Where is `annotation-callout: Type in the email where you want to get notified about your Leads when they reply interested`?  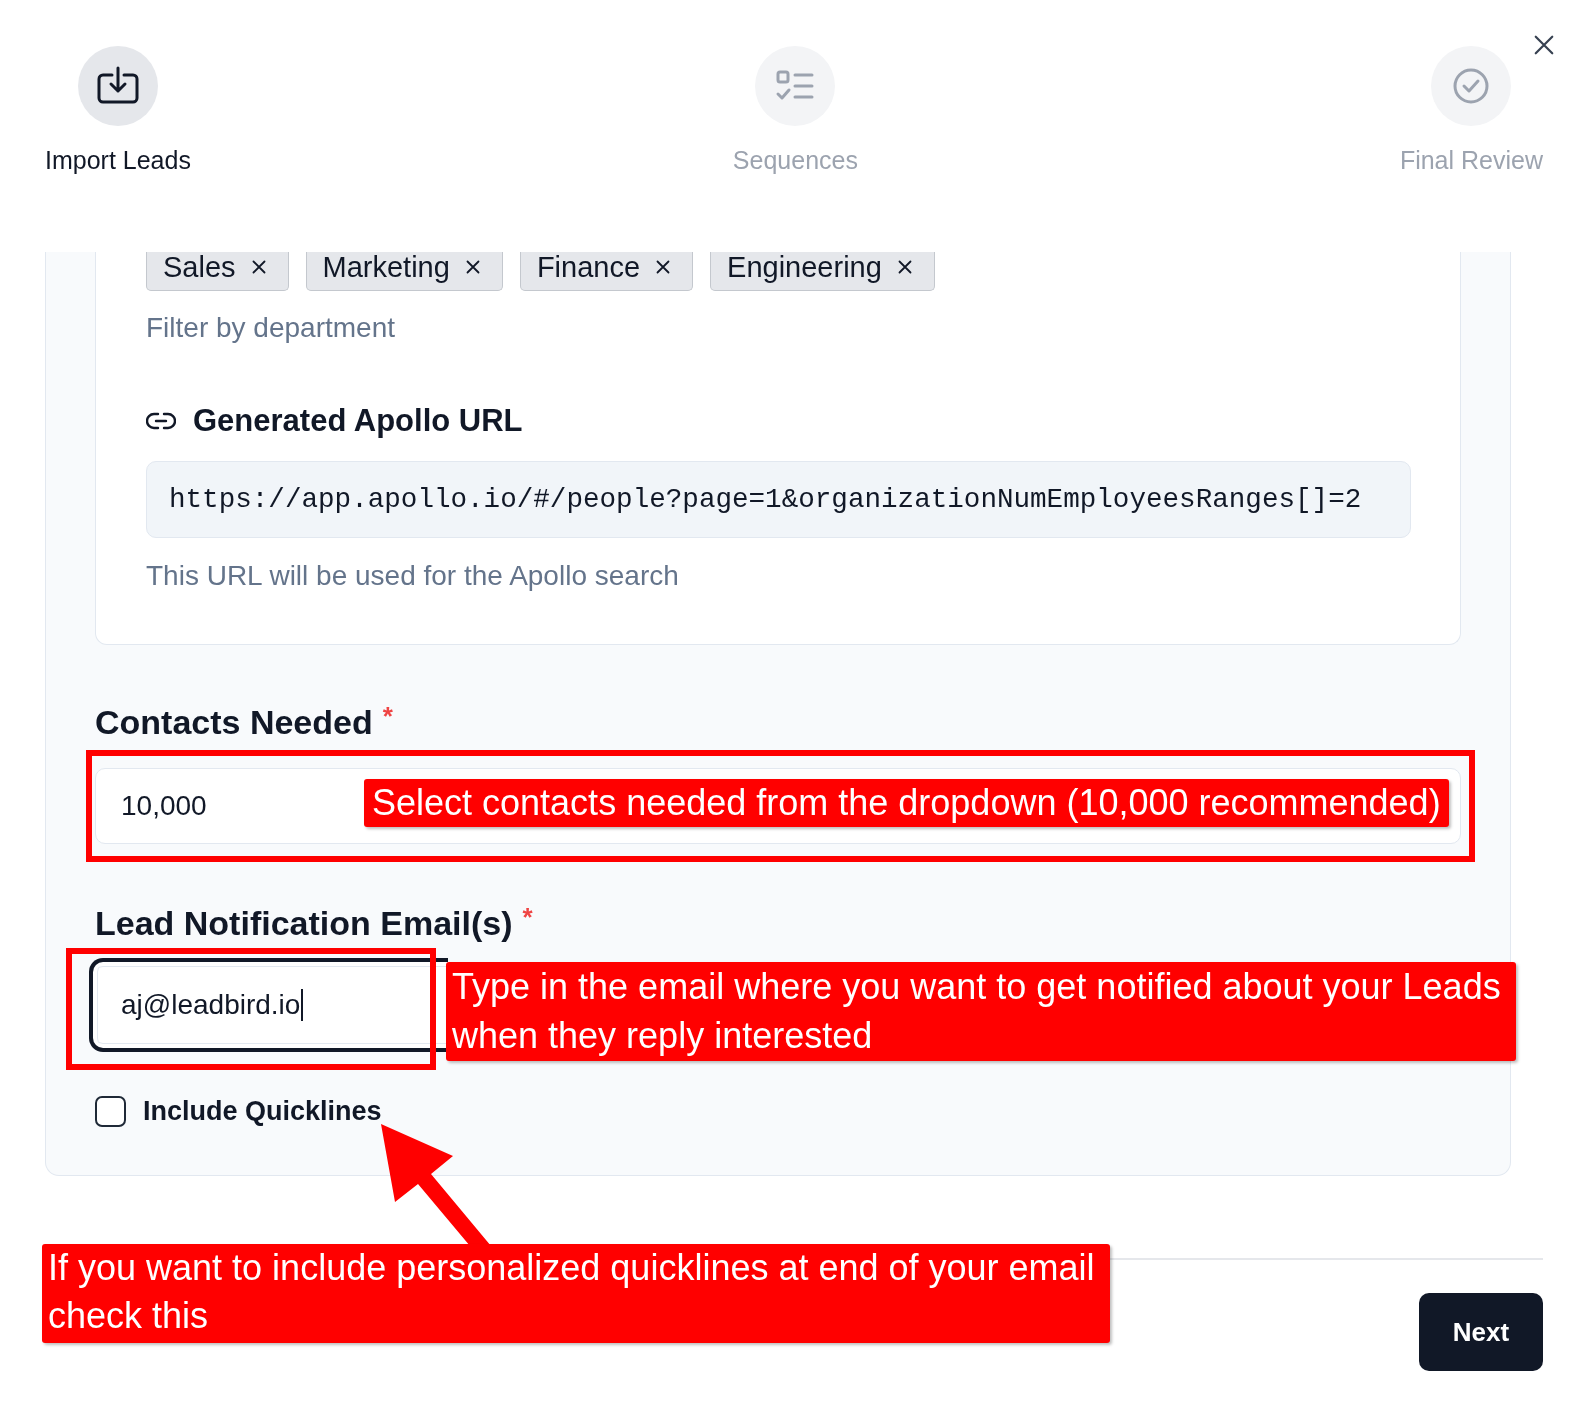
annotation-callout: Type in the email where you want to get notified about your Leads when they reply interested is located at coordinates (981, 1011).